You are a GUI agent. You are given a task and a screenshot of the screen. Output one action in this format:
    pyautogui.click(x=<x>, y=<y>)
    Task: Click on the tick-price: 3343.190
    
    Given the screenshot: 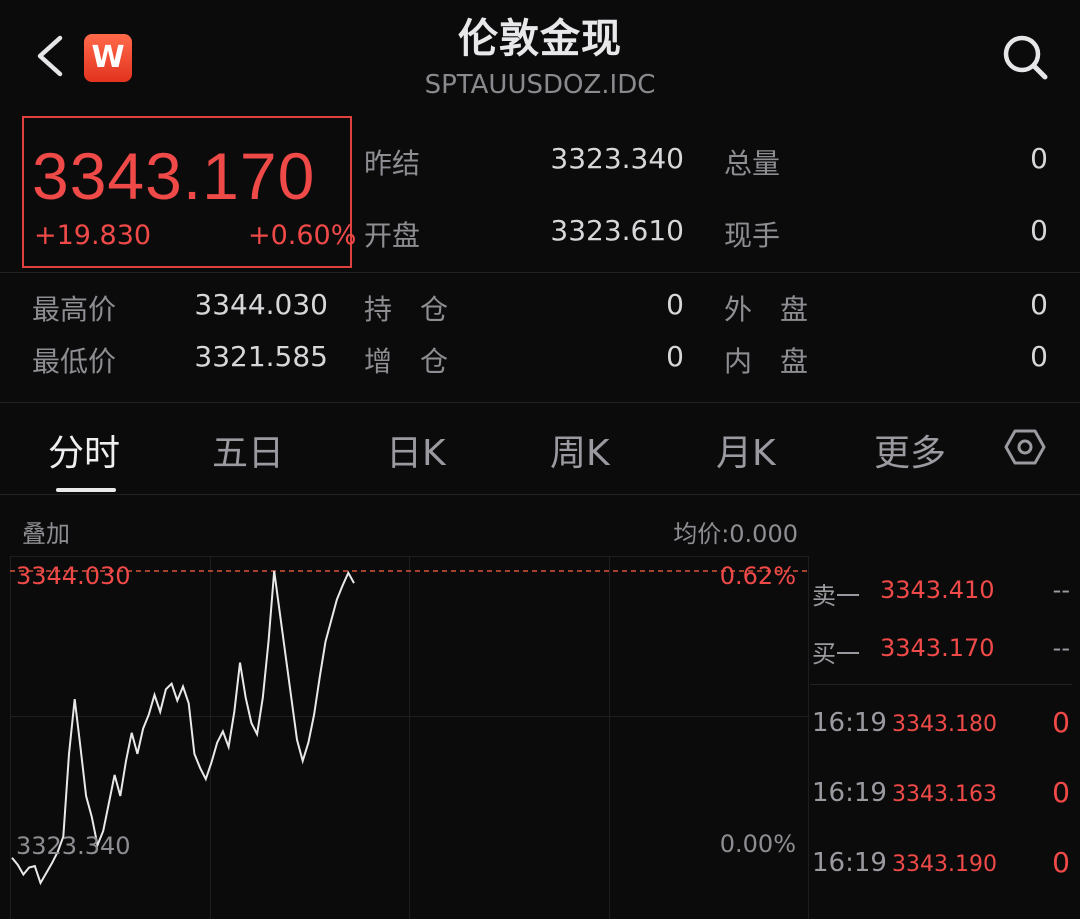 What is the action you would take?
    pyautogui.click(x=944, y=864)
    